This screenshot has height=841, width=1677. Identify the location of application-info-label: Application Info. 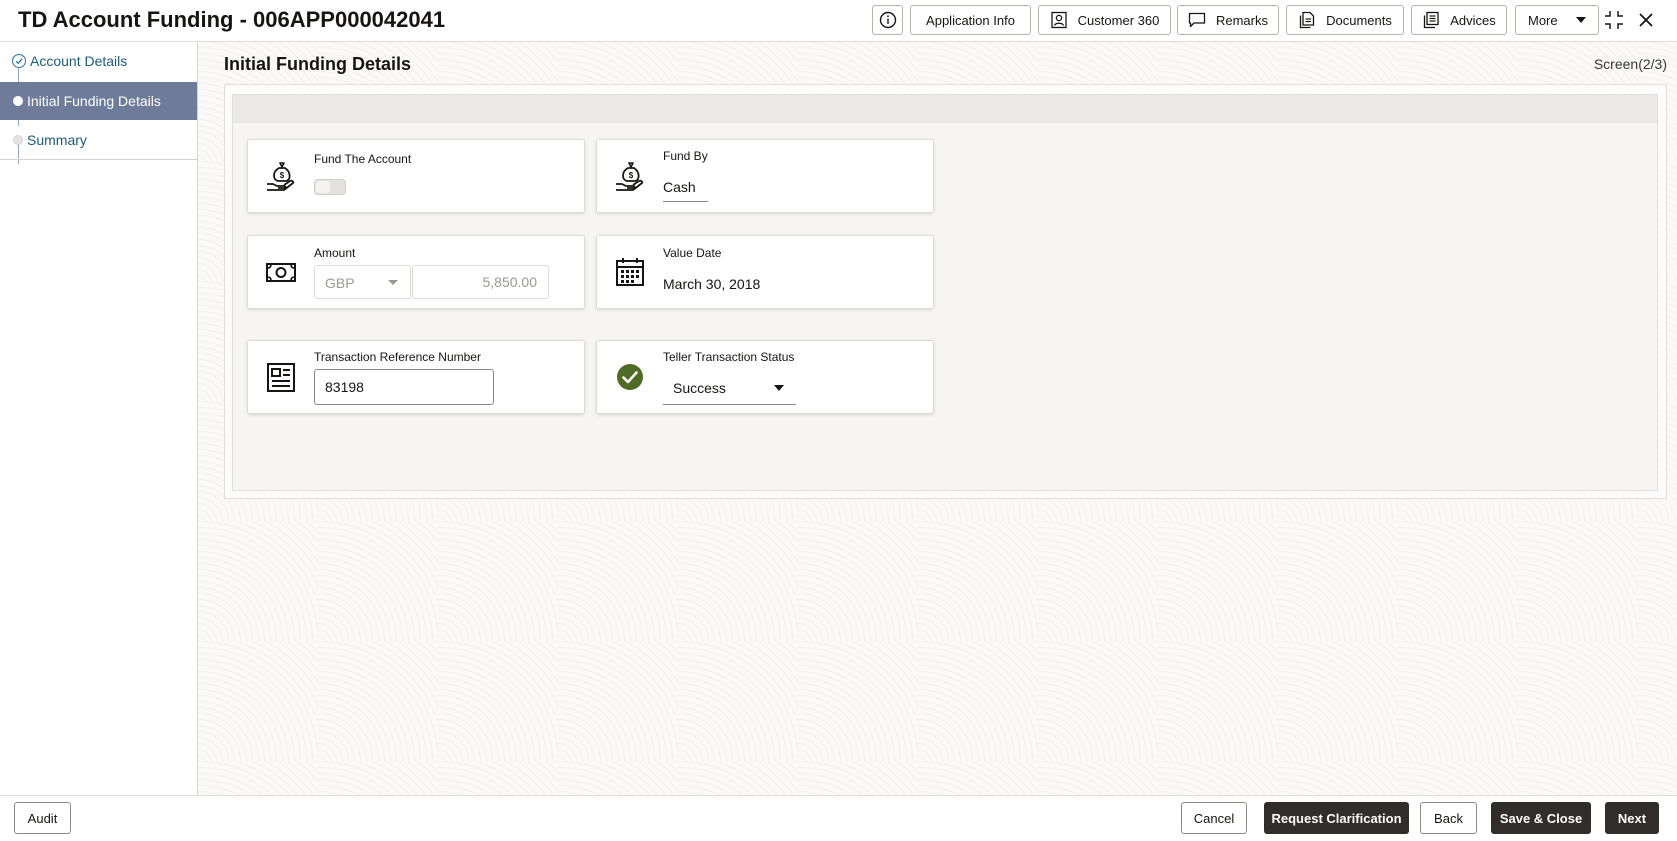
(970, 20).